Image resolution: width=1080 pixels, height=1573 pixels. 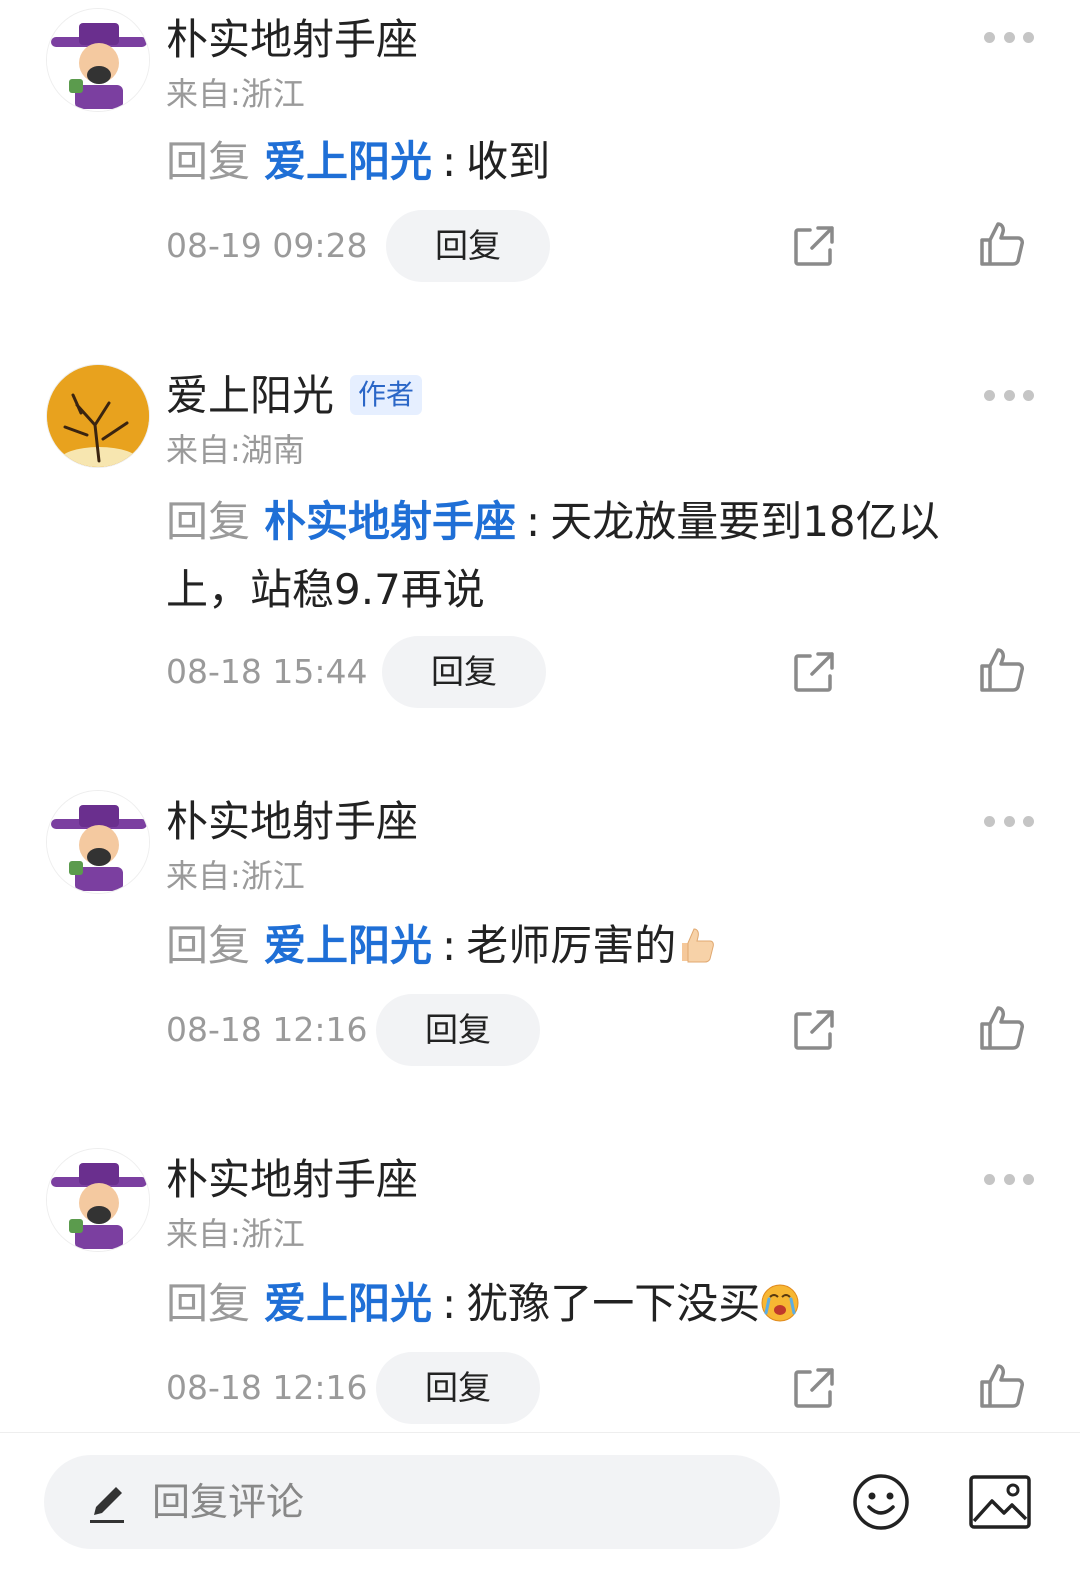 I want to click on comment-text: 老师厉害的, so click(x=571, y=945).